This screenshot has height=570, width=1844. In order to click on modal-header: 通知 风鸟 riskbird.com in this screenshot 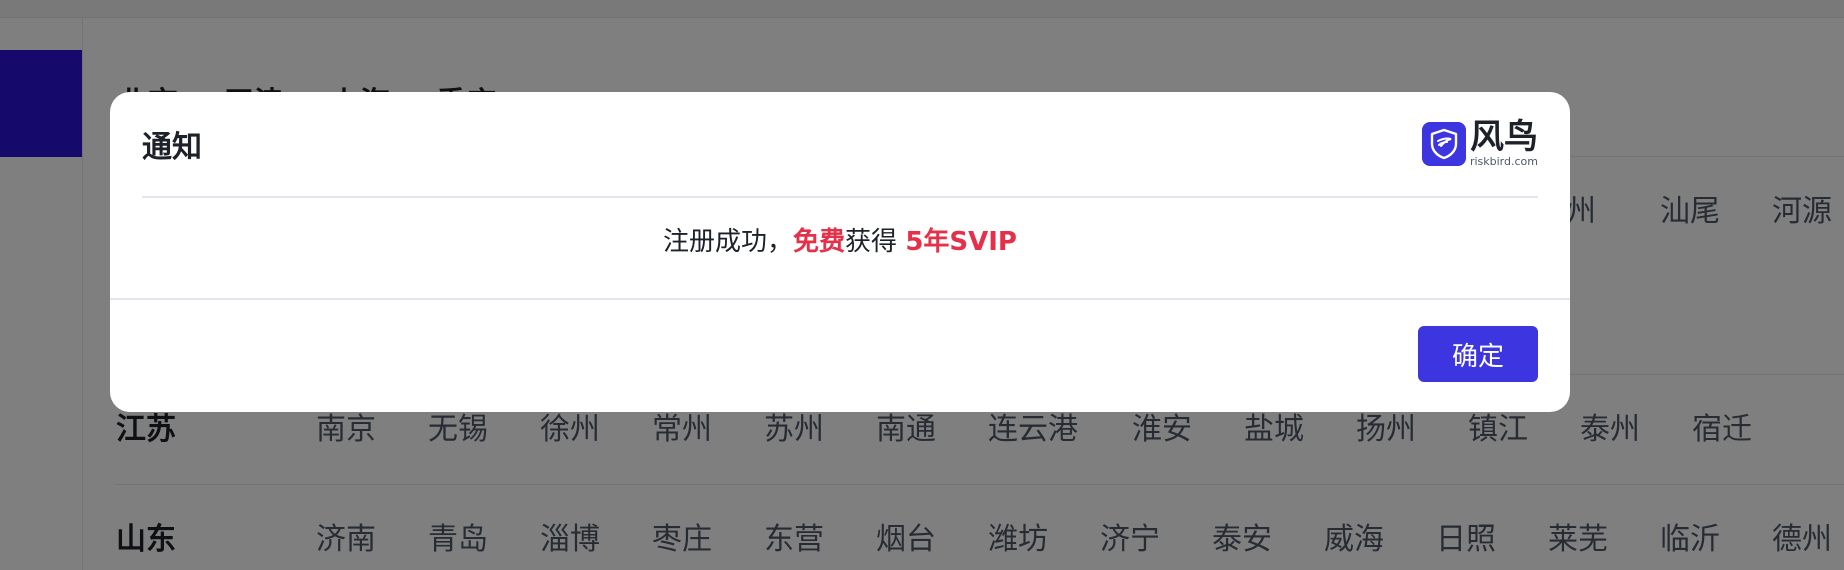, I will do `click(840, 145)`.